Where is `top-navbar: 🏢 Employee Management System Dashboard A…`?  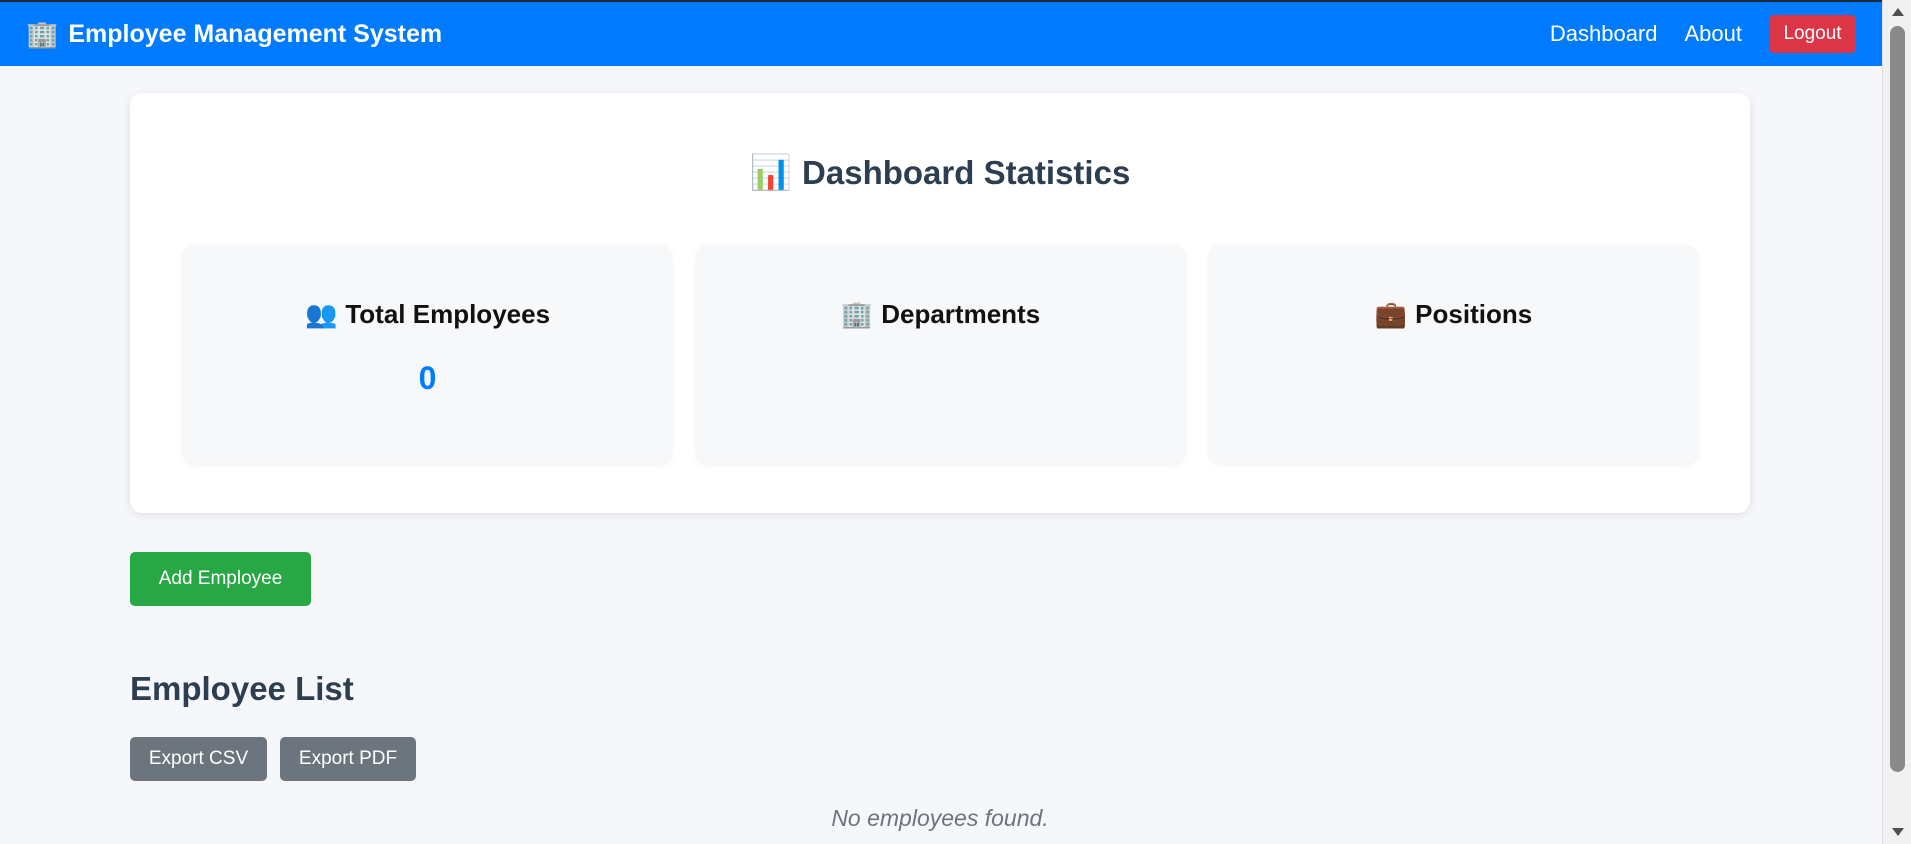
top-navbar: 🏢 Employee Management System Dashboard A… is located at coordinates (941, 33).